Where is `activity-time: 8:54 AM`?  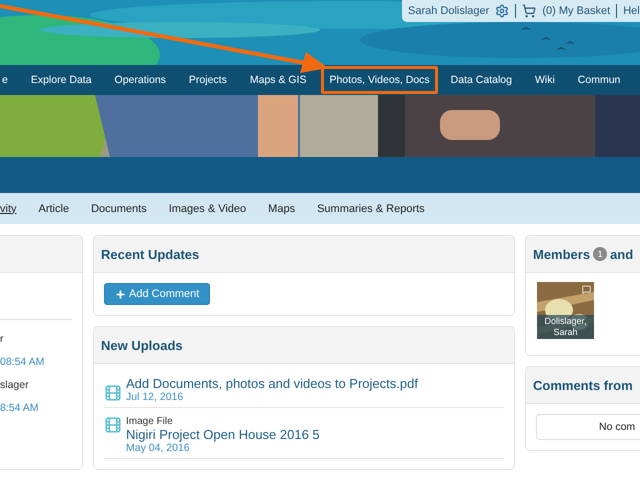 activity-time: 8:54 AM is located at coordinates (20, 408).